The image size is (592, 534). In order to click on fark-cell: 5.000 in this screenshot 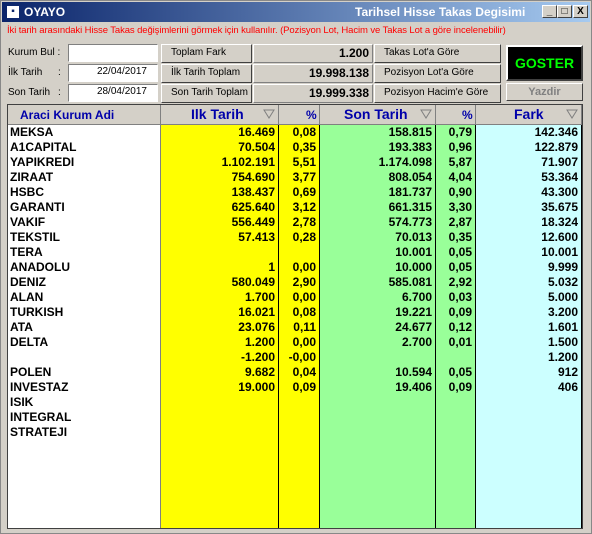, I will do `click(528, 297)`.